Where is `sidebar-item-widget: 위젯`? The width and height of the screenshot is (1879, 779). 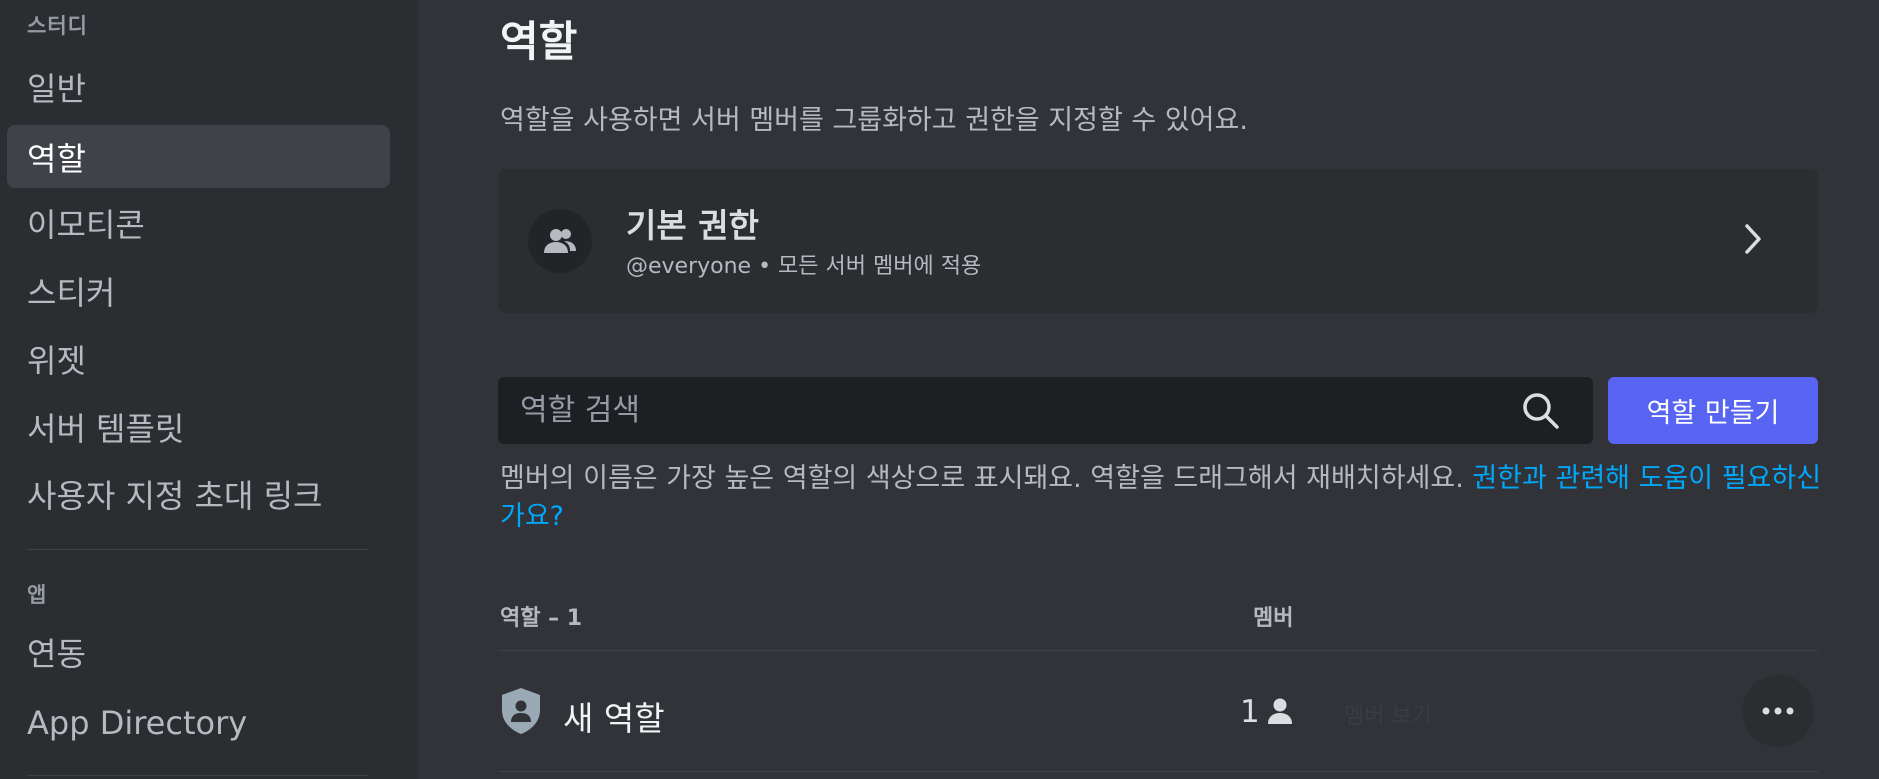
sidebar-item-widget: 위젯 is located at coordinates (198, 358).